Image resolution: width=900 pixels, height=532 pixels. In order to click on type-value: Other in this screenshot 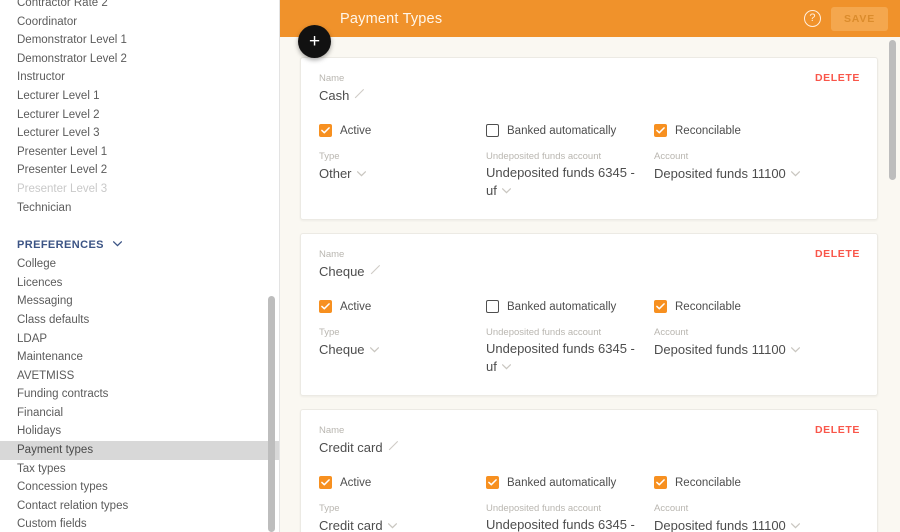, I will do `click(402, 173)`.